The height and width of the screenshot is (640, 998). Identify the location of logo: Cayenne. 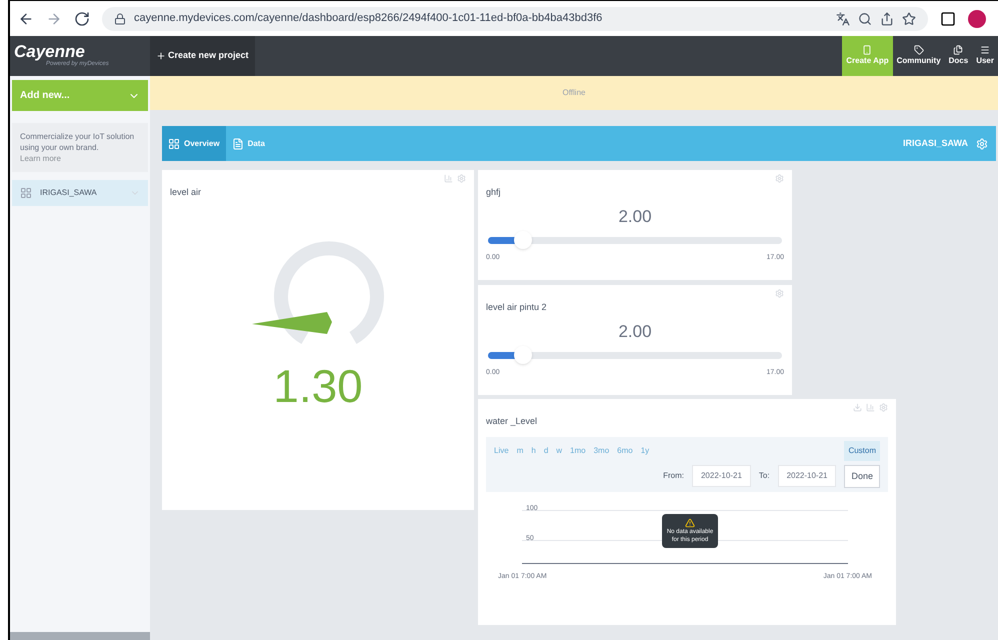
(82, 51).